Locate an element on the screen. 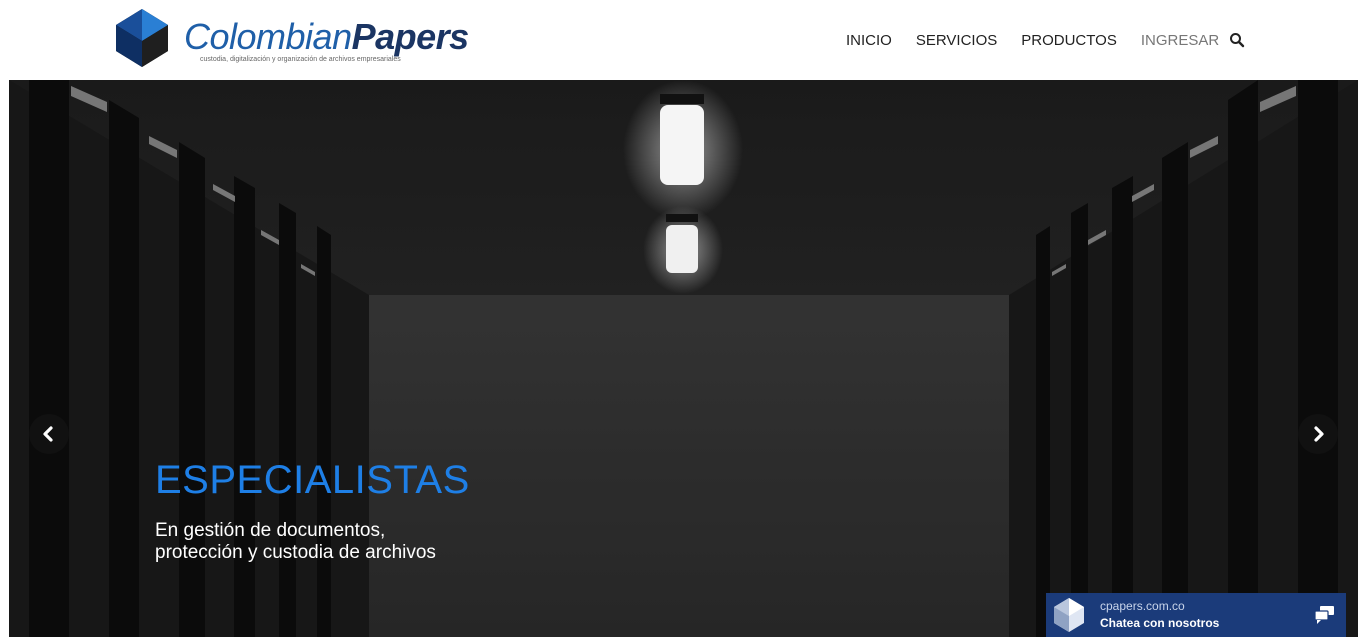  nav-item-servicios: SERVICIOS is located at coordinates (956, 40).